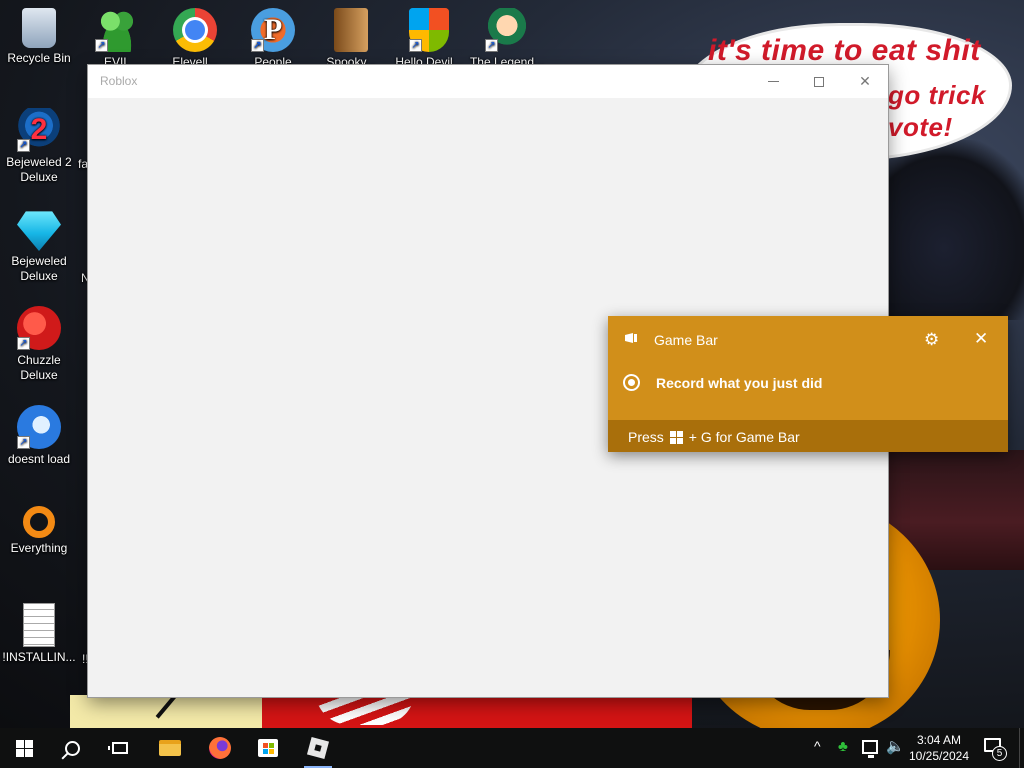 The image size is (1024, 768). I want to click on character-icon: ↗, so click(507, 30).